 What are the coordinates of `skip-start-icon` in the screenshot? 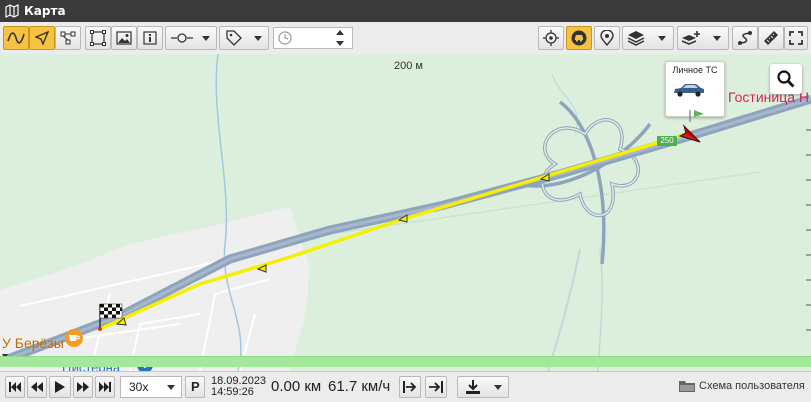 It's located at (15, 387).